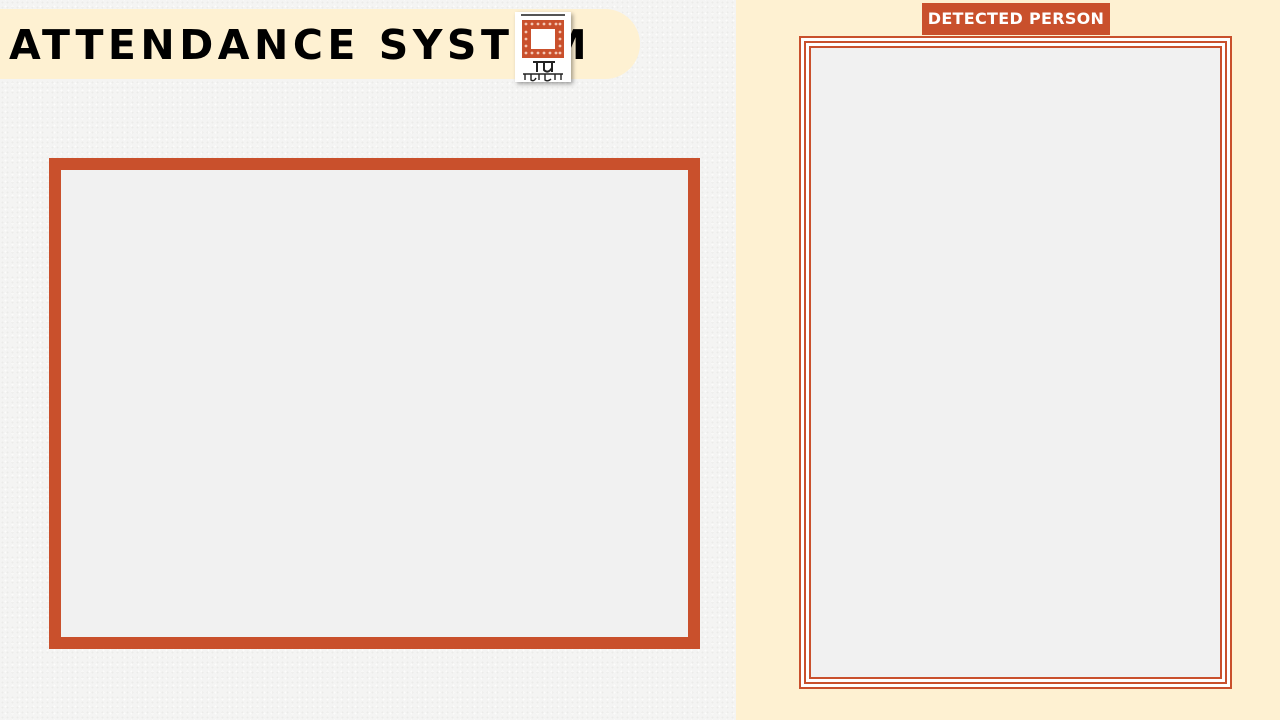  I want to click on app-title: ATTENDANCE SYSTEM, so click(300, 45).